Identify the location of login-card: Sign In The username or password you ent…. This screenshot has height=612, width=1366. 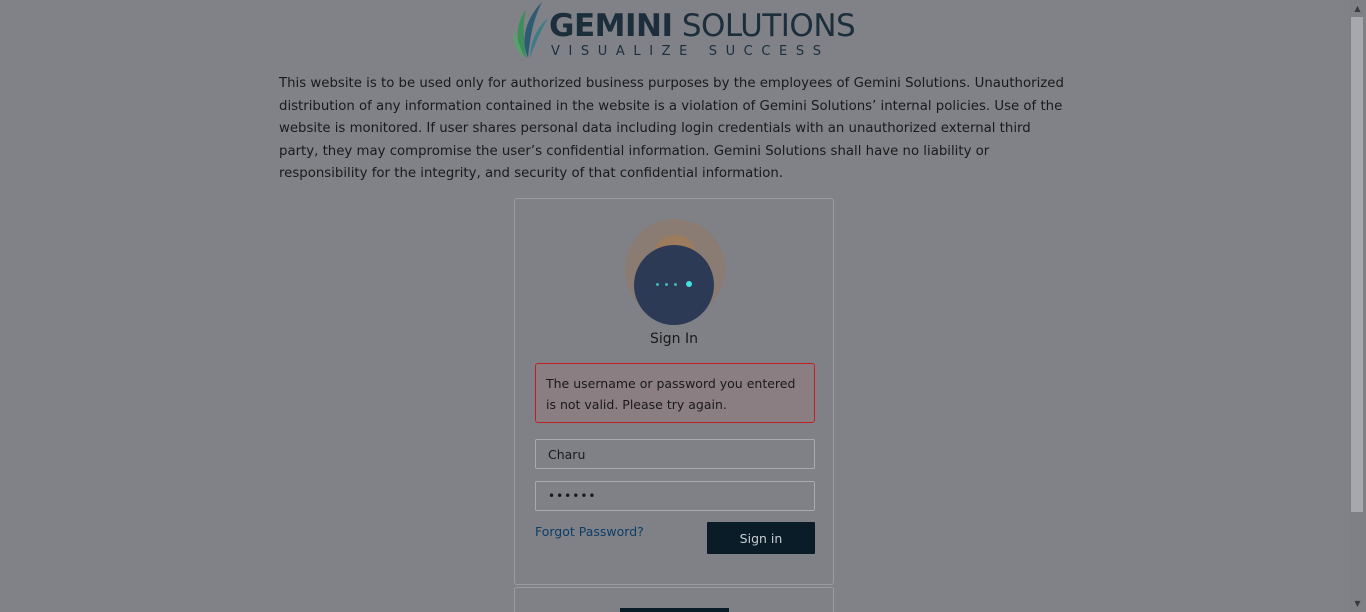
(674, 391).